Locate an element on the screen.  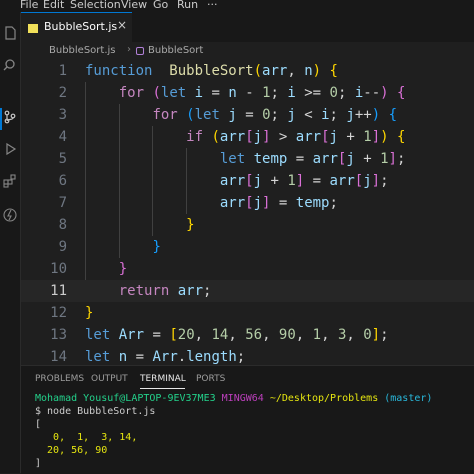
code-text: return arr; is located at coordinates (165, 291).